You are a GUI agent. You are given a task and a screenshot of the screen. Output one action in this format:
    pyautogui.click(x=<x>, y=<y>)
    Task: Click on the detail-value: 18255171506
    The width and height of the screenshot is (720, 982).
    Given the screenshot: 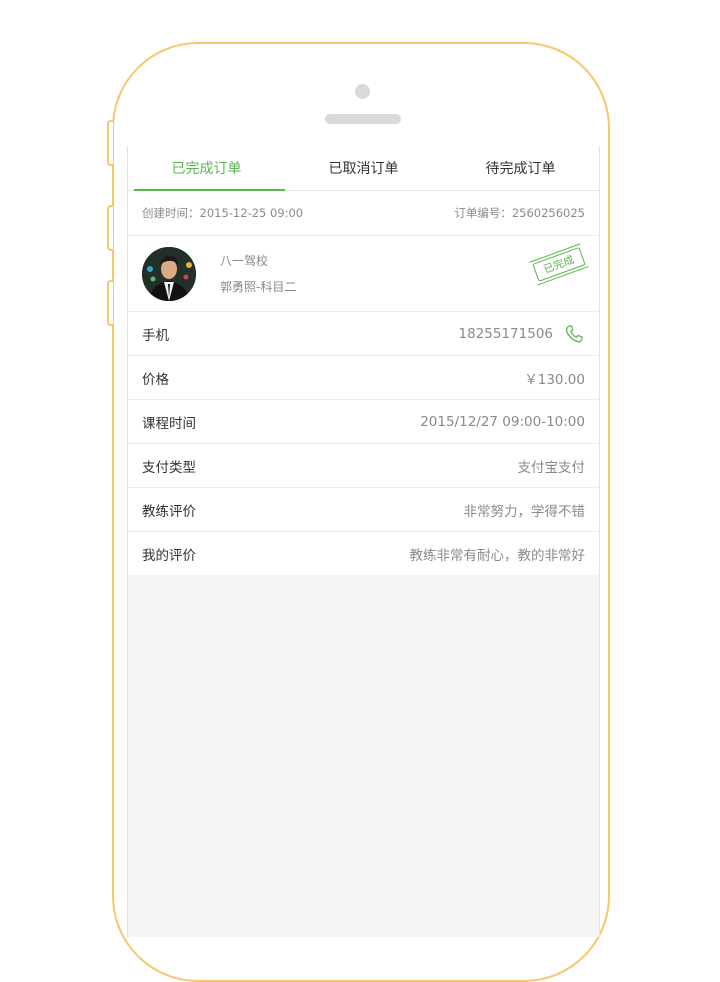 What is the action you would take?
    pyautogui.click(x=522, y=334)
    